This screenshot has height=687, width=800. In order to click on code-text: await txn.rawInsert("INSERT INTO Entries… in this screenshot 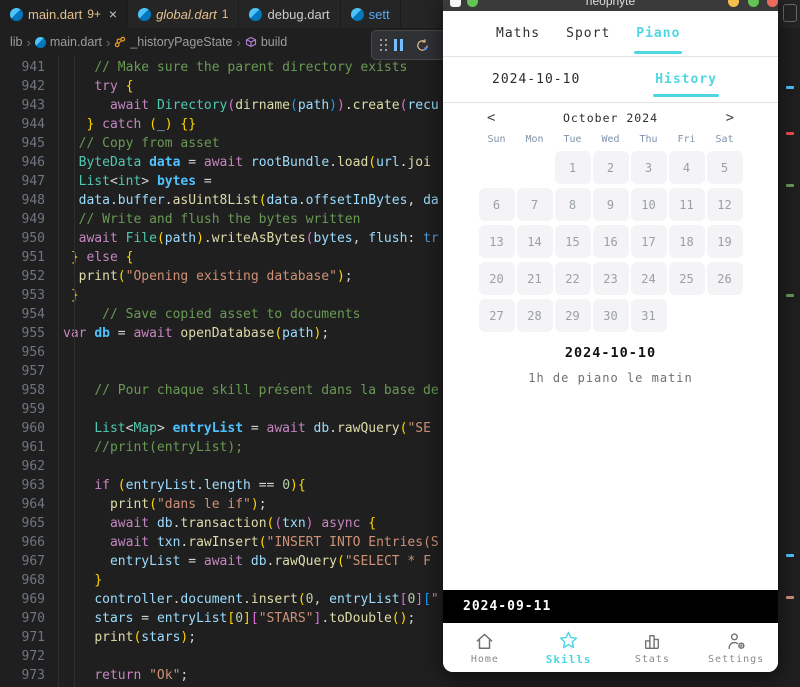, I will do `click(274, 542)`.